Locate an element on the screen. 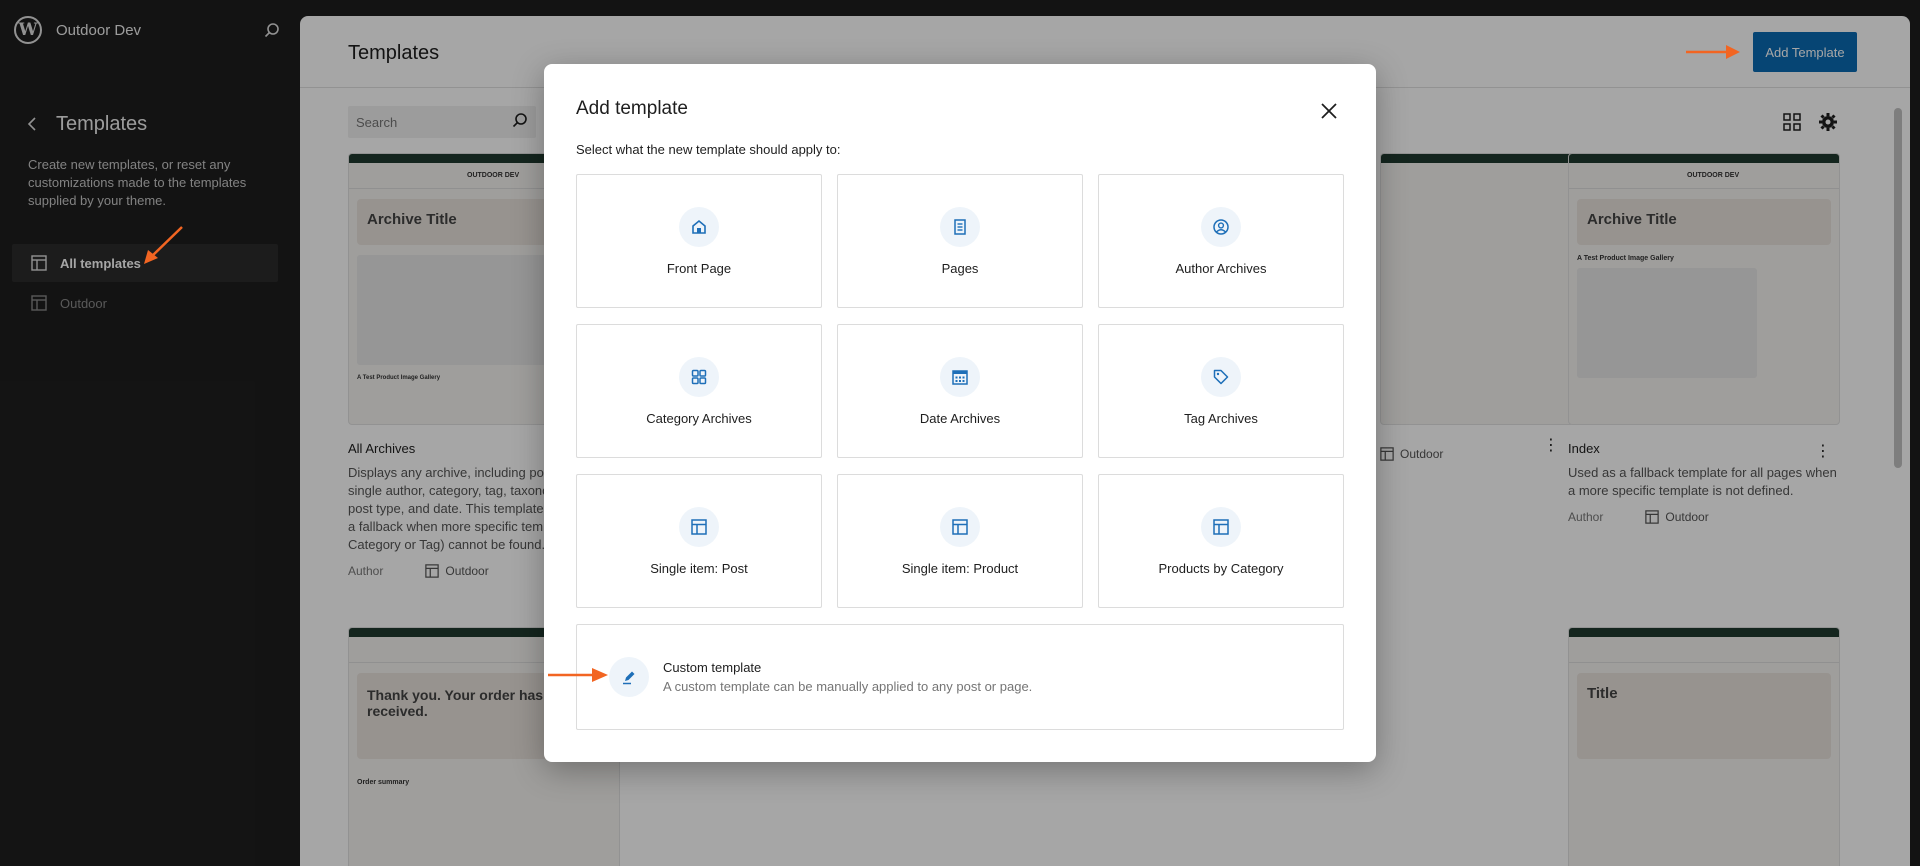 The width and height of the screenshot is (1920, 866). option-single-item-product: Single item: Product is located at coordinates (960, 541).